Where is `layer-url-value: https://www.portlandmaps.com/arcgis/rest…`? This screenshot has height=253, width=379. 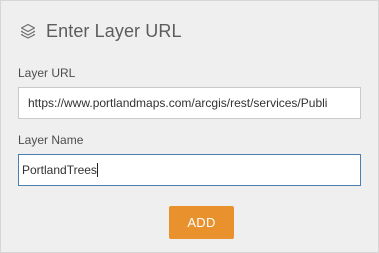
layer-url-value: https://www.portlandmaps.com/arcgis/rest… is located at coordinates (178, 103).